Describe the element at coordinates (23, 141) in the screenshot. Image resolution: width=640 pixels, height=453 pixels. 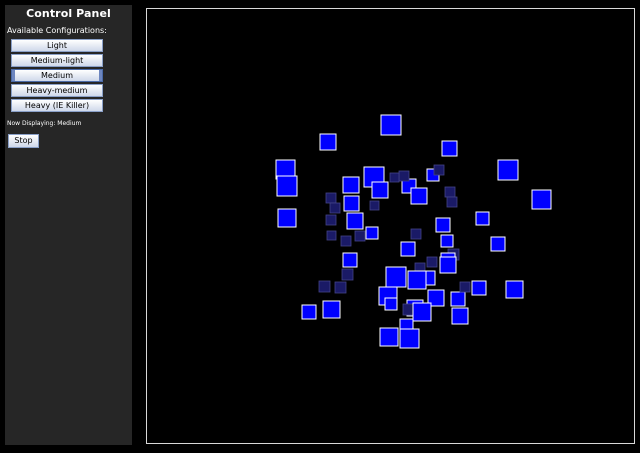
I see `stop-button: Stop` at that location.